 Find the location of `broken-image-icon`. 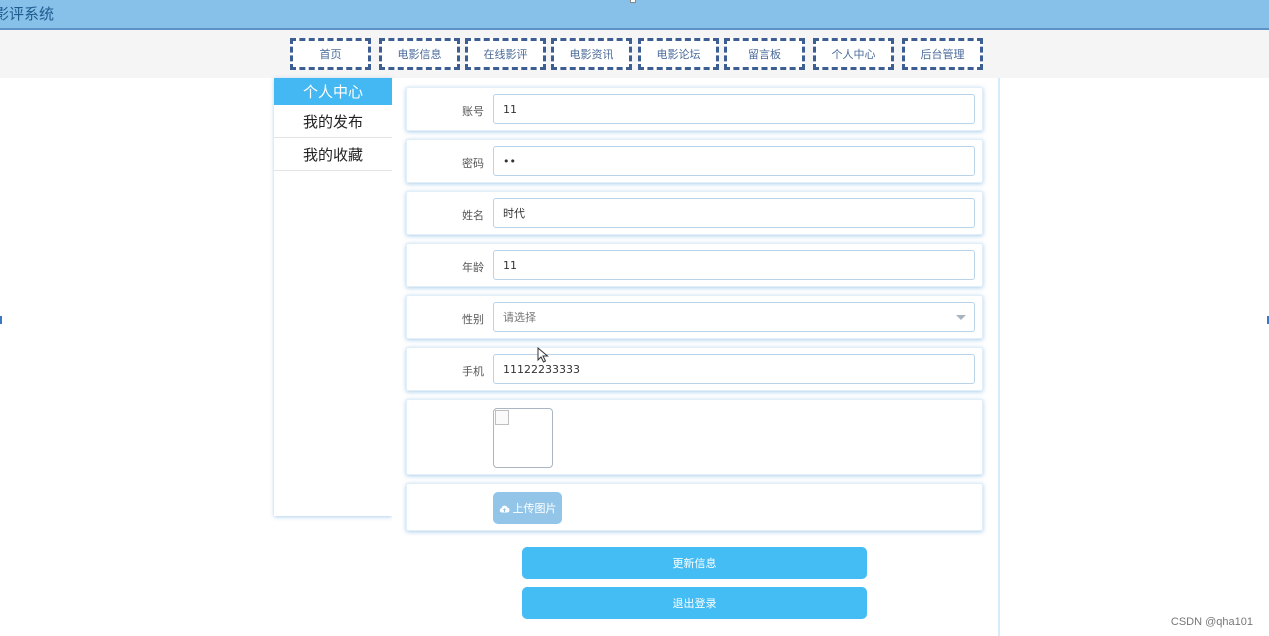

broken-image-icon is located at coordinates (502, 417).